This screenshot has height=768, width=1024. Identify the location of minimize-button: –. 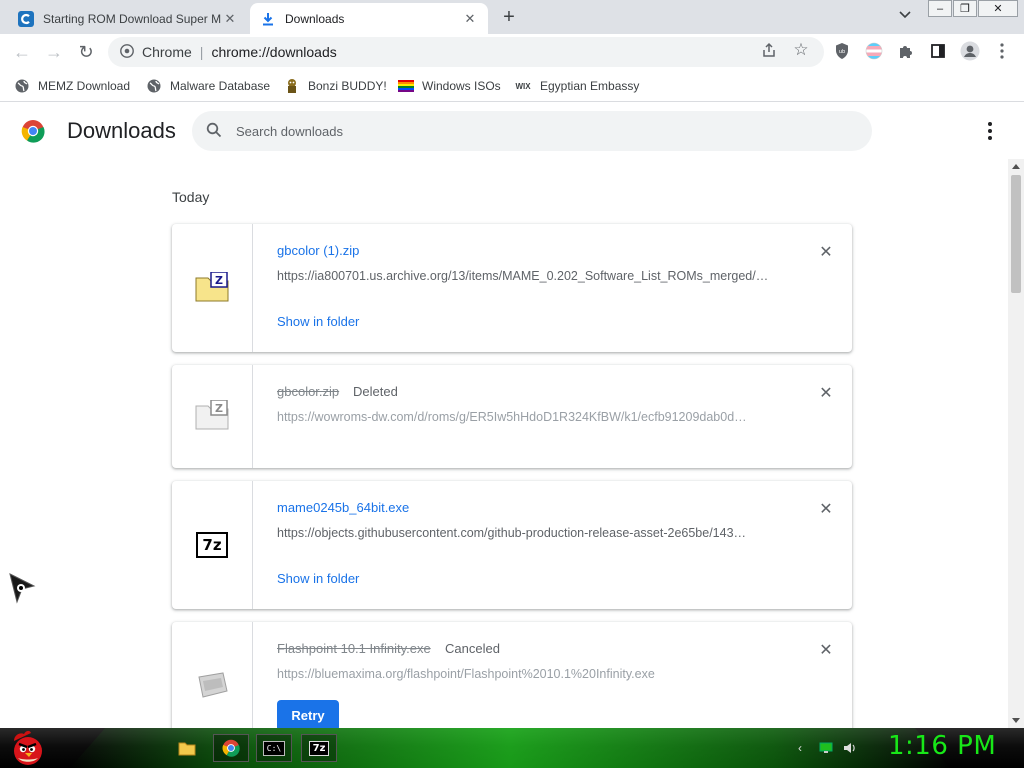
(940, 8).